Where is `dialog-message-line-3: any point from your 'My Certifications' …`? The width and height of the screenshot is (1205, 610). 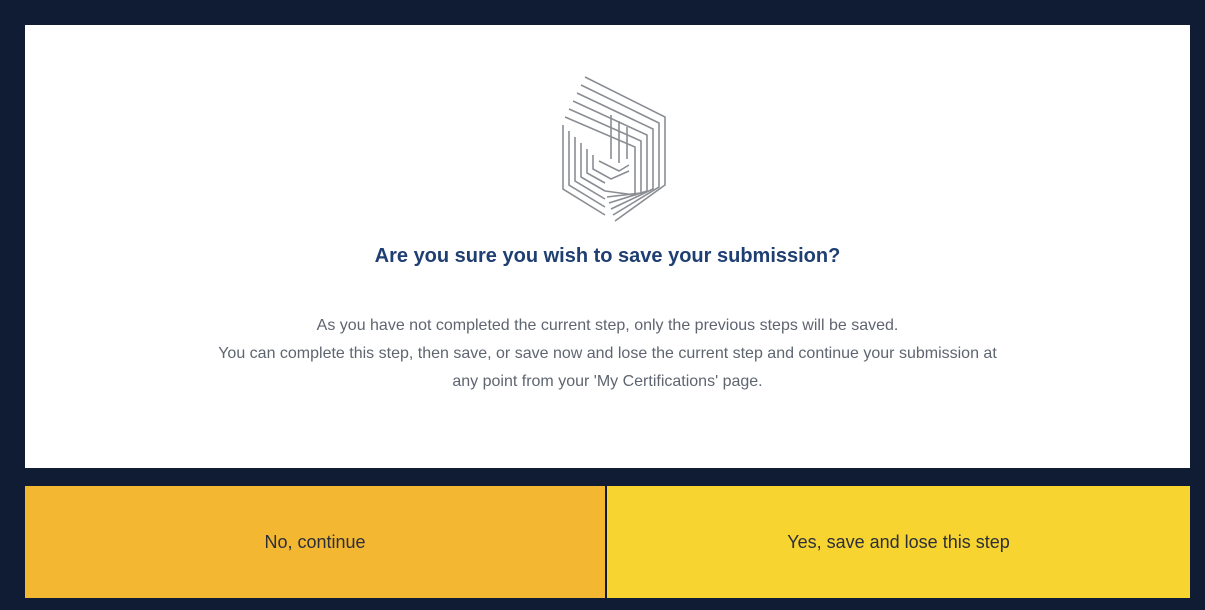
dialog-message-line-3: any point from your 'My Certifications' … is located at coordinates (607, 381).